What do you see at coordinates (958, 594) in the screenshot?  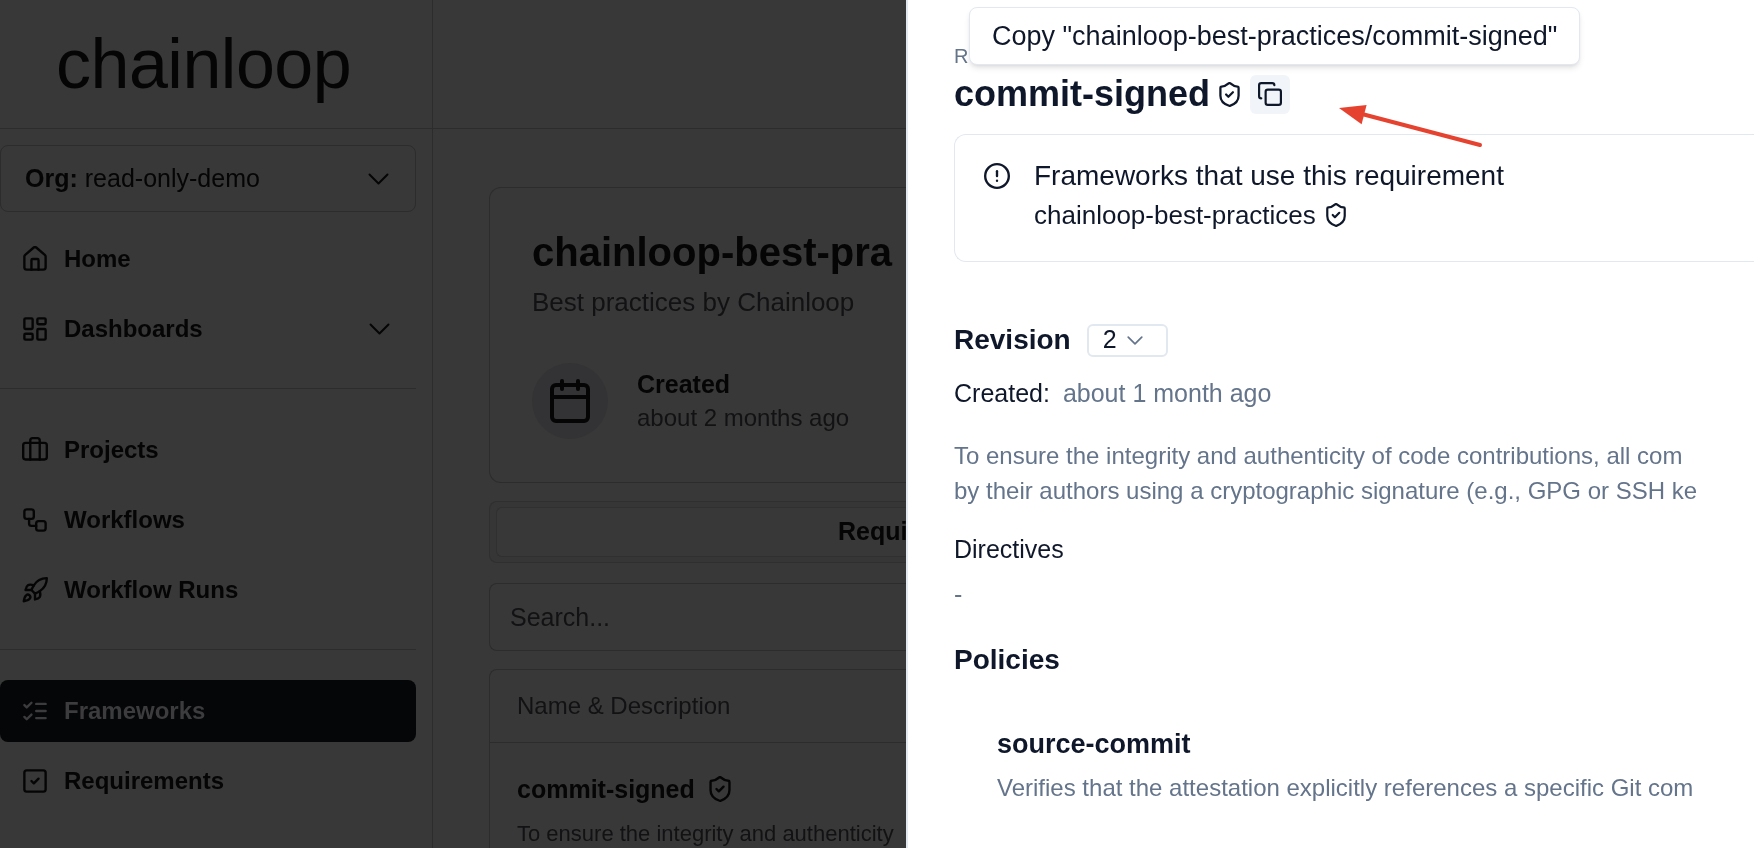 I see `directives-value: -` at bounding box center [958, 594].